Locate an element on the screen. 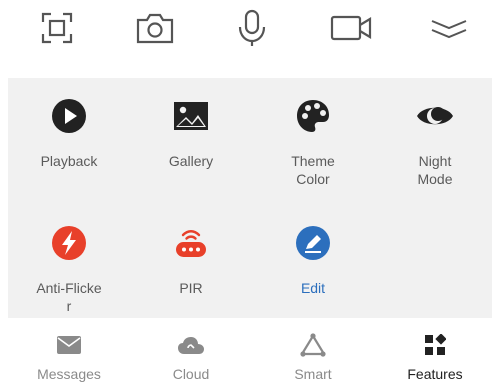 This screenshot has height=387, width=492. edit-pen-icon is located at coordinates (313, 243).